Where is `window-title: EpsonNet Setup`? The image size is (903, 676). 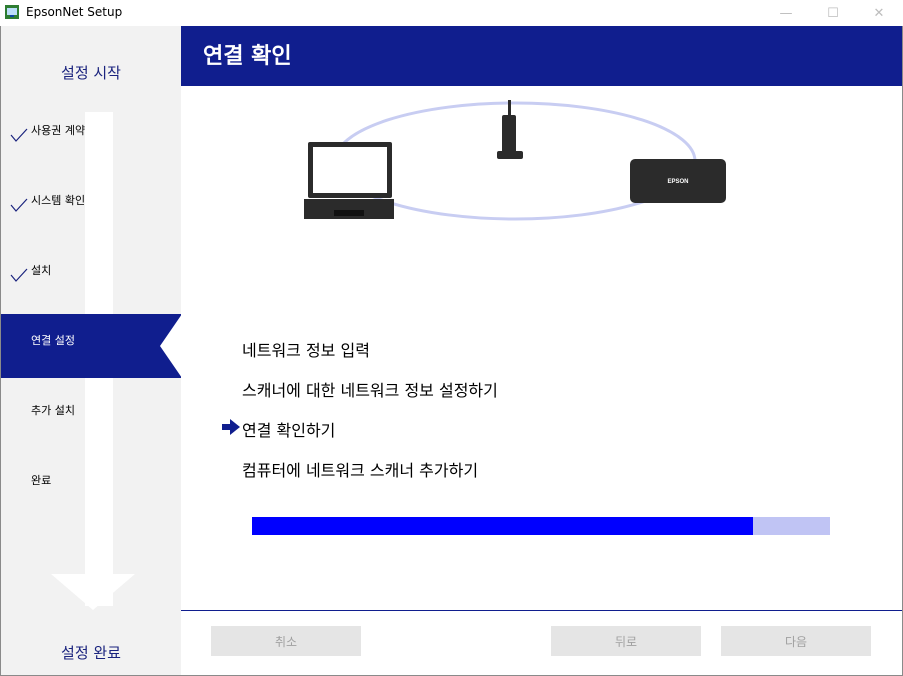
window-title: EpsonNet Setup is located at coordinates (74, 12).